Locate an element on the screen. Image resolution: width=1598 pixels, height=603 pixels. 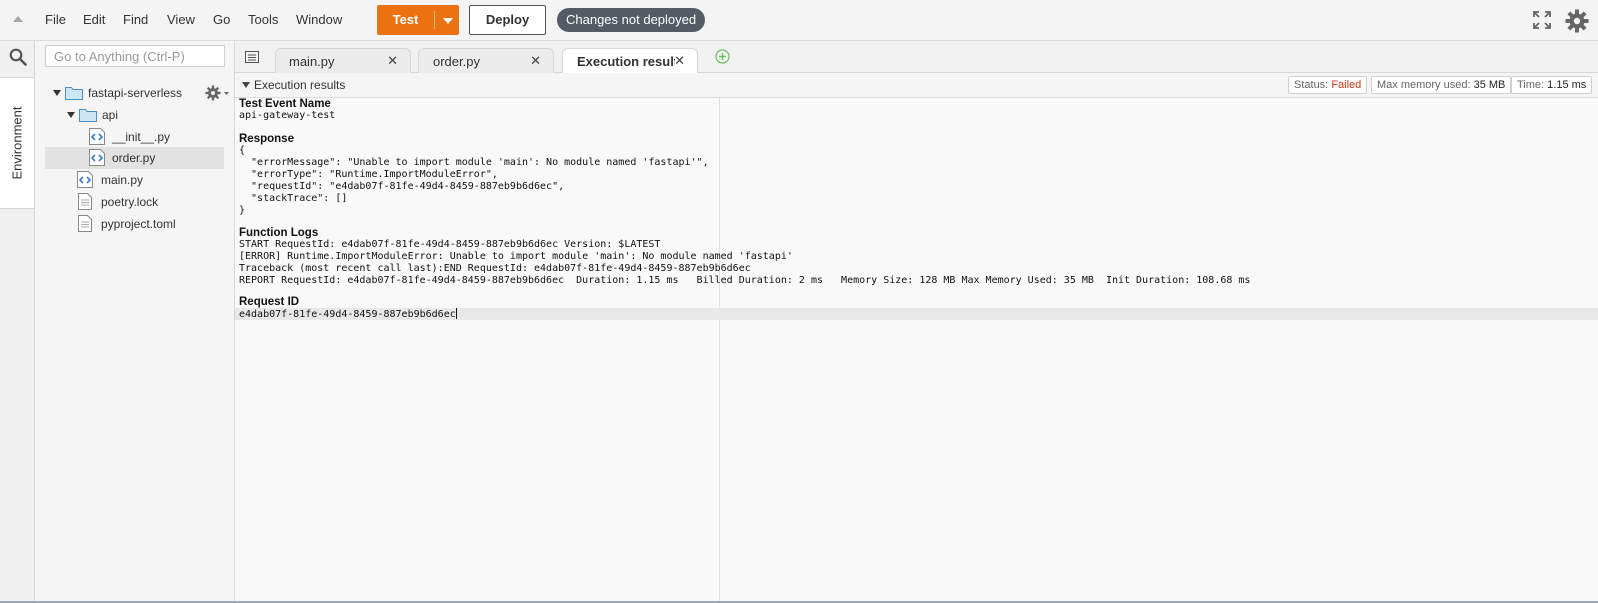
time-value: 1.15 ms is located at coordinates (1567, 85).